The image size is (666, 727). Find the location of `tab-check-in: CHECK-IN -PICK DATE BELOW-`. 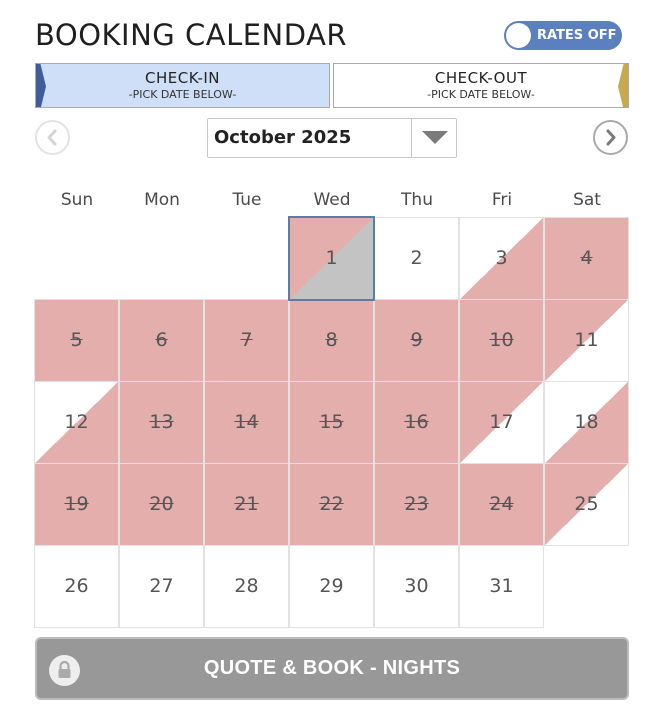

tab-check-in: CHECK-IN -PICK DATE BELOW- is located at coordinates (182, 85).